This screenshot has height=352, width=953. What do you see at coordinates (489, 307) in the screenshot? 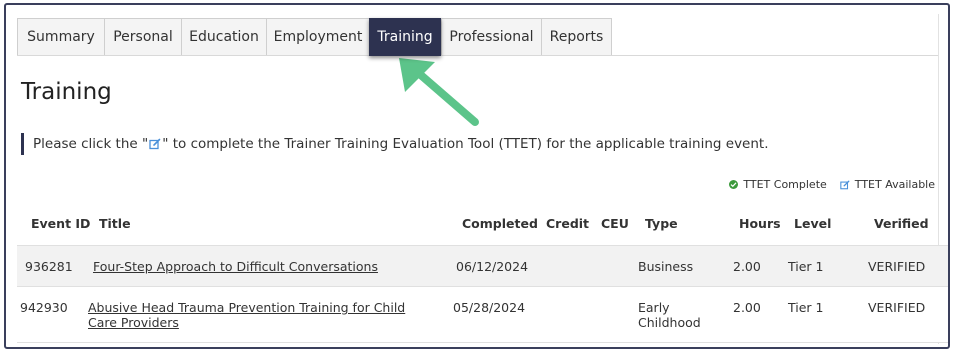
I see `completed-date: 05/28/2024` at bounding box center [489, 307].